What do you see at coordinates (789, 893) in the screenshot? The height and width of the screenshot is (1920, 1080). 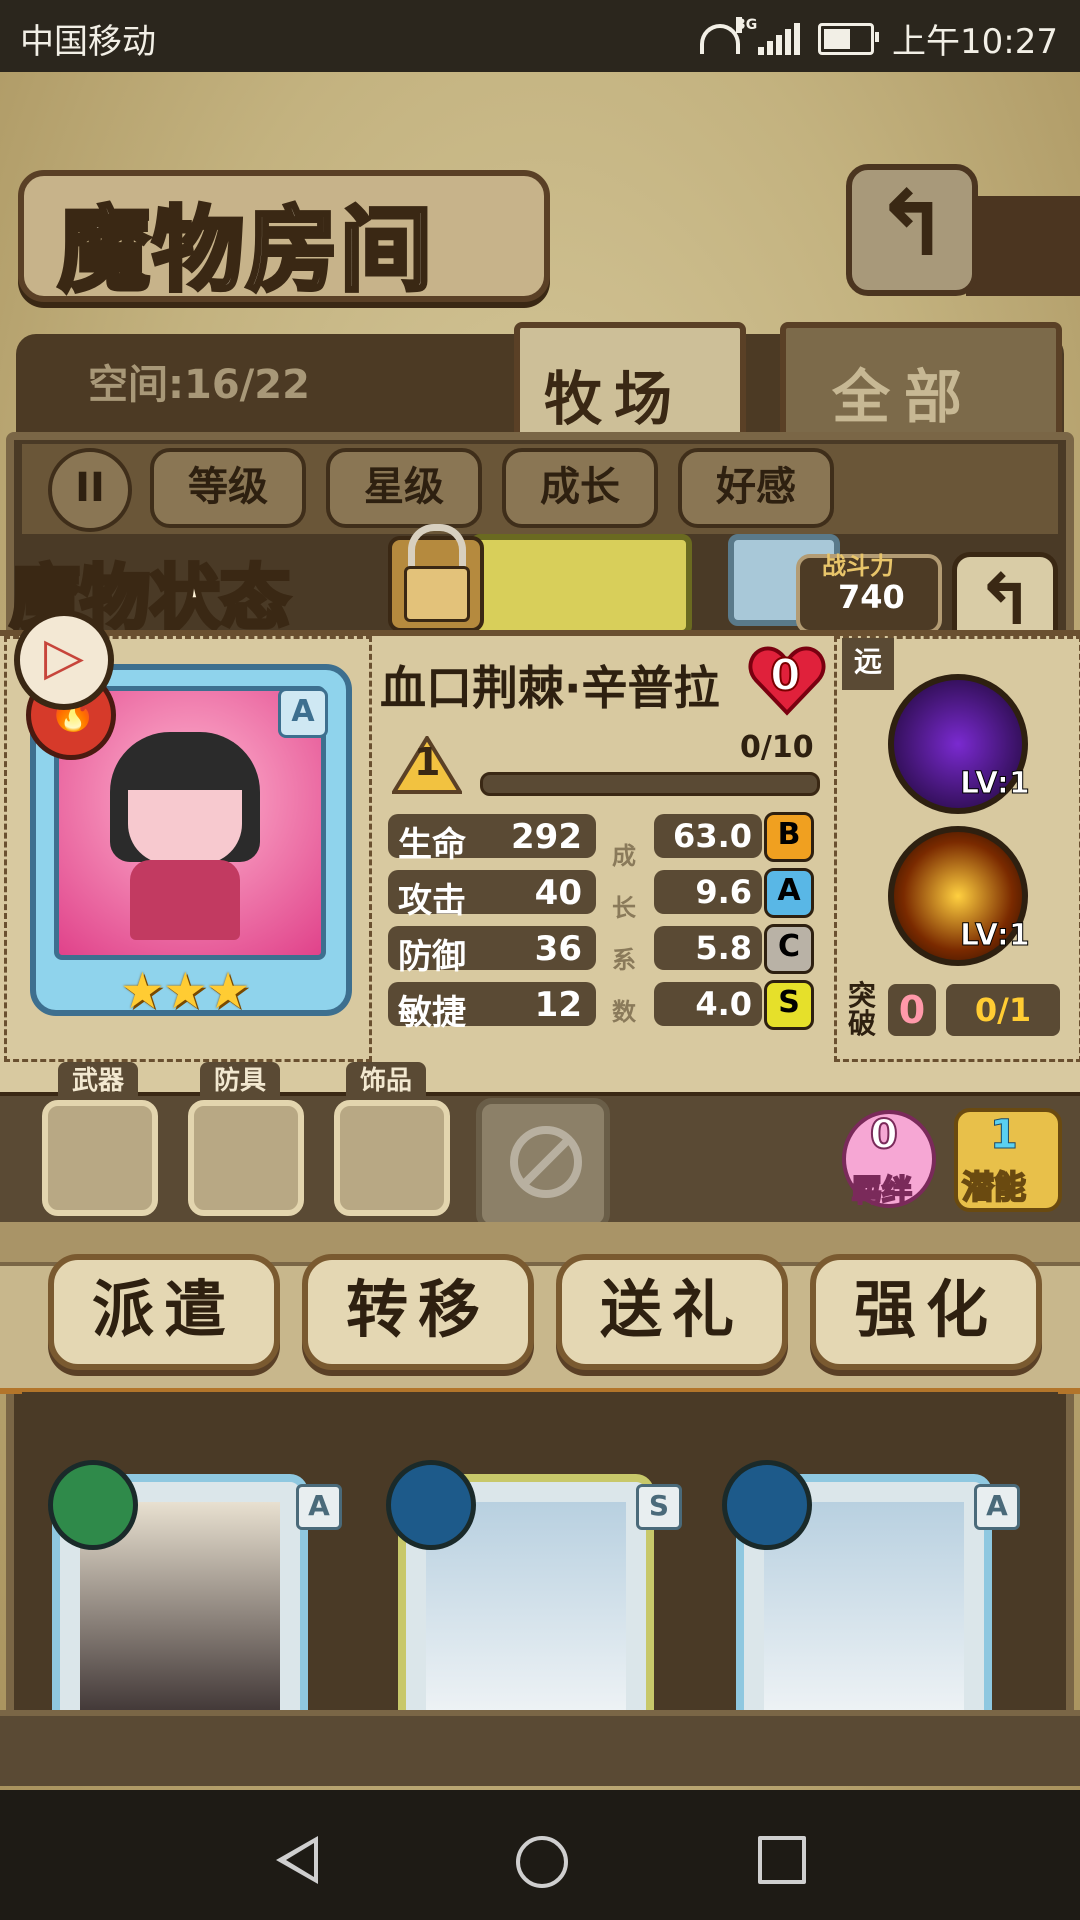 I see `rank-badge-attack: A` at bounding box center [789, 893].